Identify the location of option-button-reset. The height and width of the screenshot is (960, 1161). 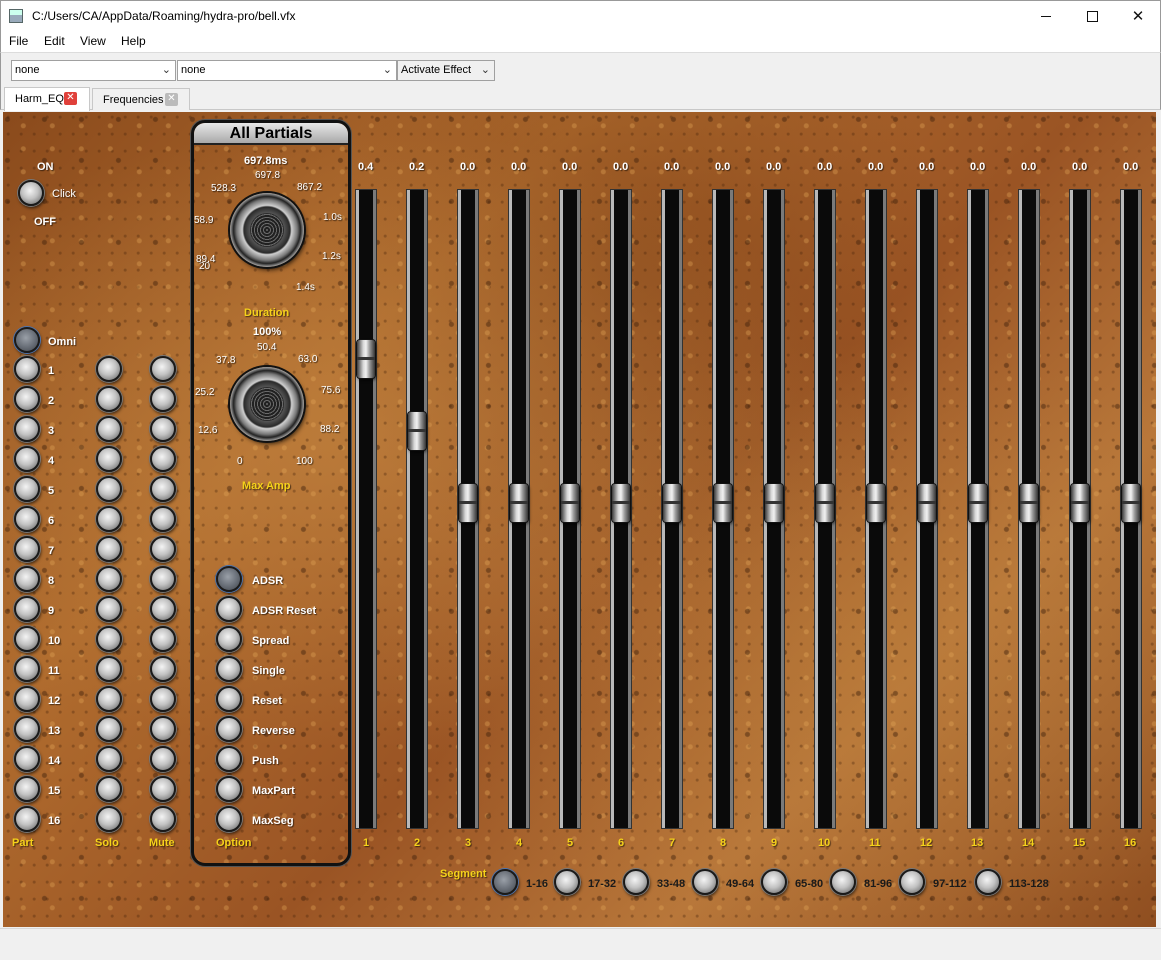
(229, 699).